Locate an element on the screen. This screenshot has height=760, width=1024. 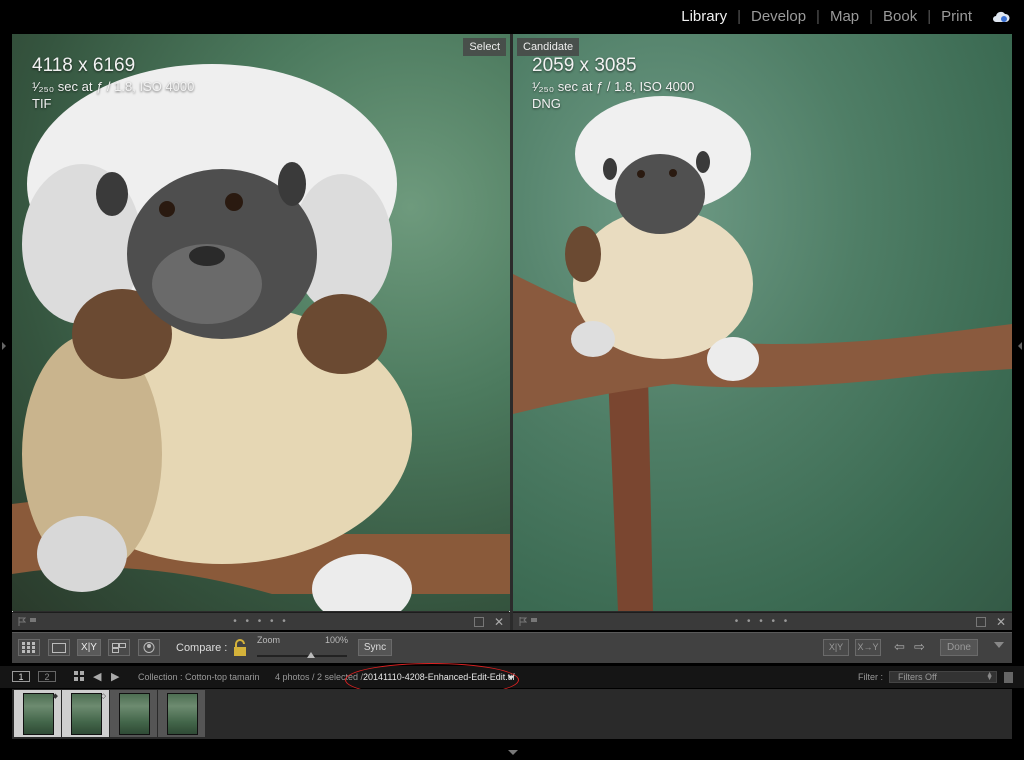
collection-source: Collection : Cotton-top tamarin is located at coordinates (199, 677).